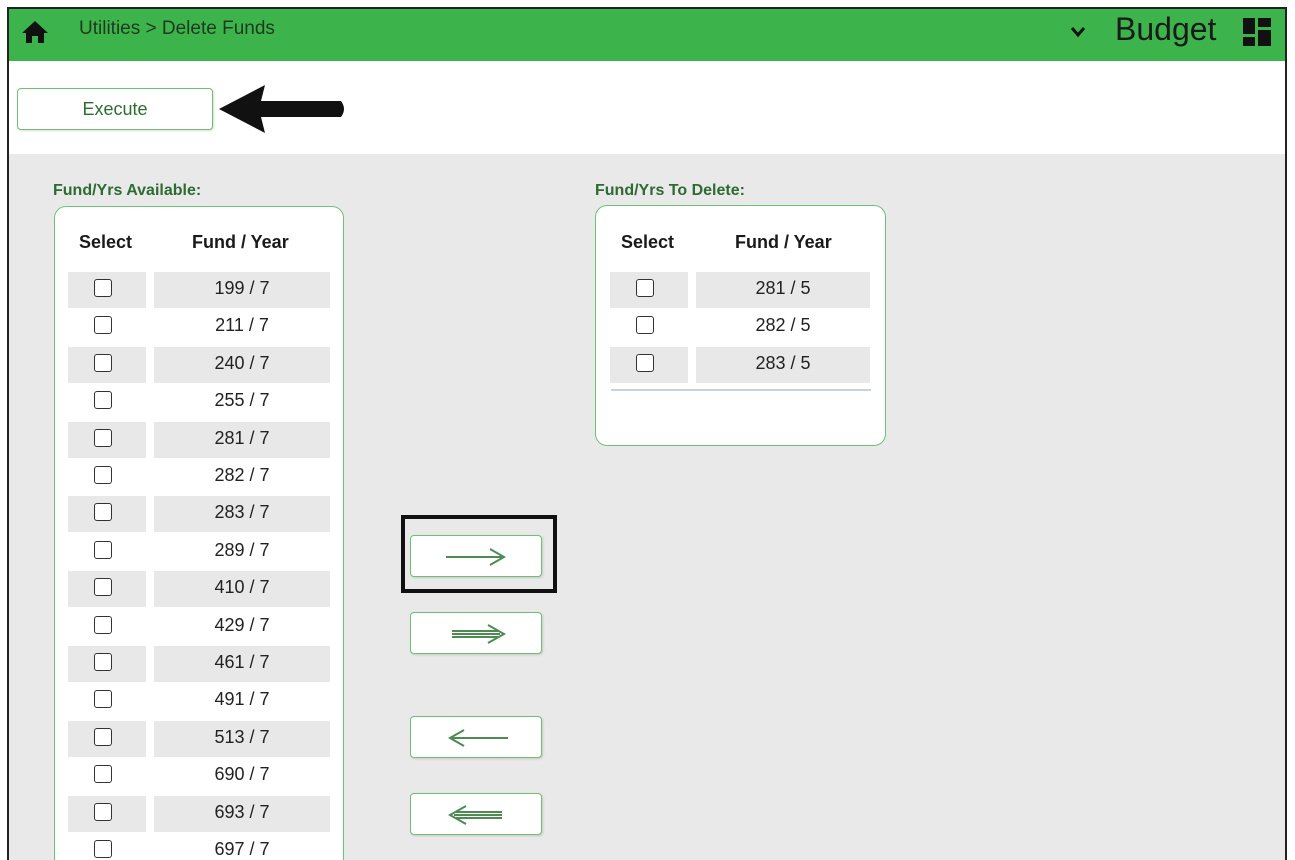  I want to click on available-fund-year: 410 / 7, so click(242, 587).